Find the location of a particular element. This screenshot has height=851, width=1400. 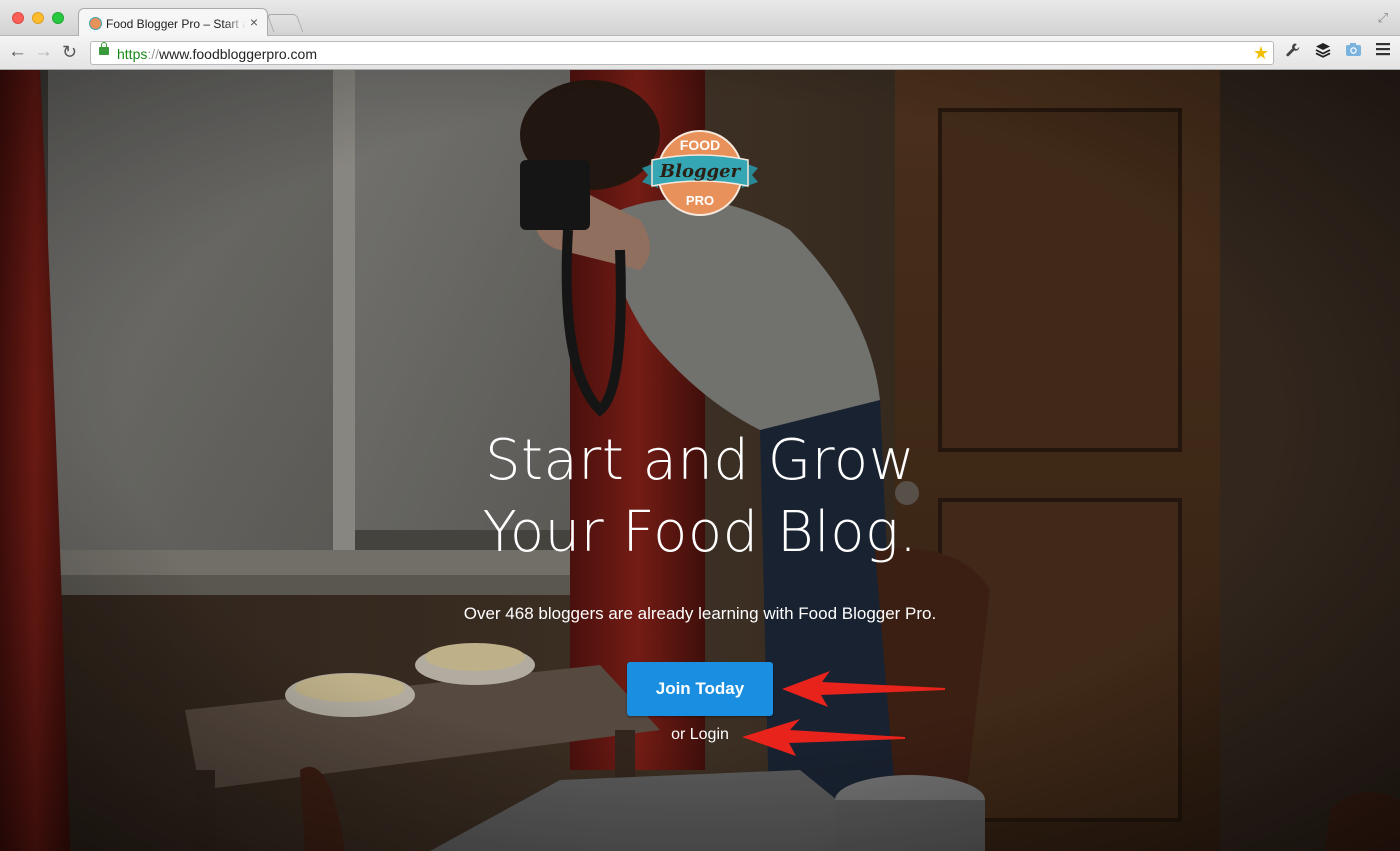

login-prefix: or is located at coordinates (680, 734).